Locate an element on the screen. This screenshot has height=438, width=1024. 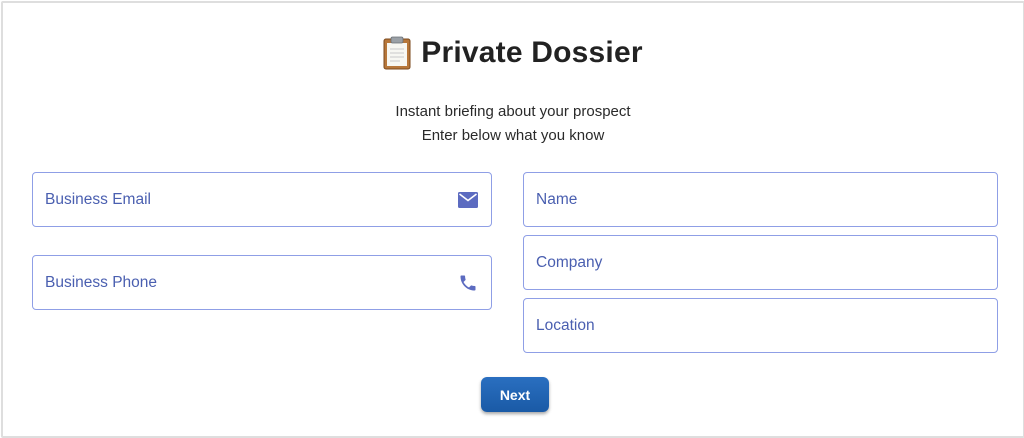
name-field is located at coordinates (760, 199).